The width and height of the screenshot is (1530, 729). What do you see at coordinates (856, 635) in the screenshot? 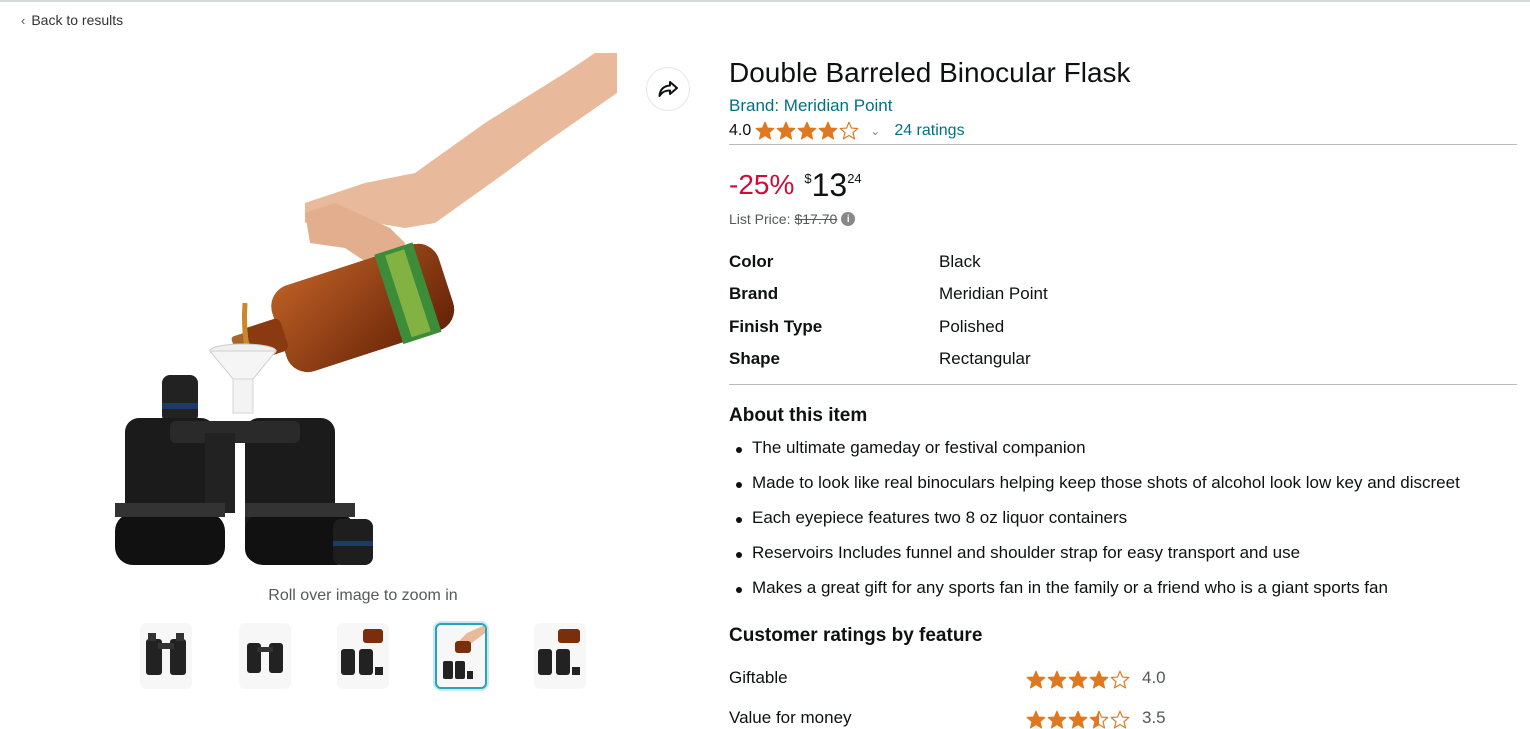
I see `feature-ratings-heading: Customer ratings by feature` at bounding box center [856, 635].